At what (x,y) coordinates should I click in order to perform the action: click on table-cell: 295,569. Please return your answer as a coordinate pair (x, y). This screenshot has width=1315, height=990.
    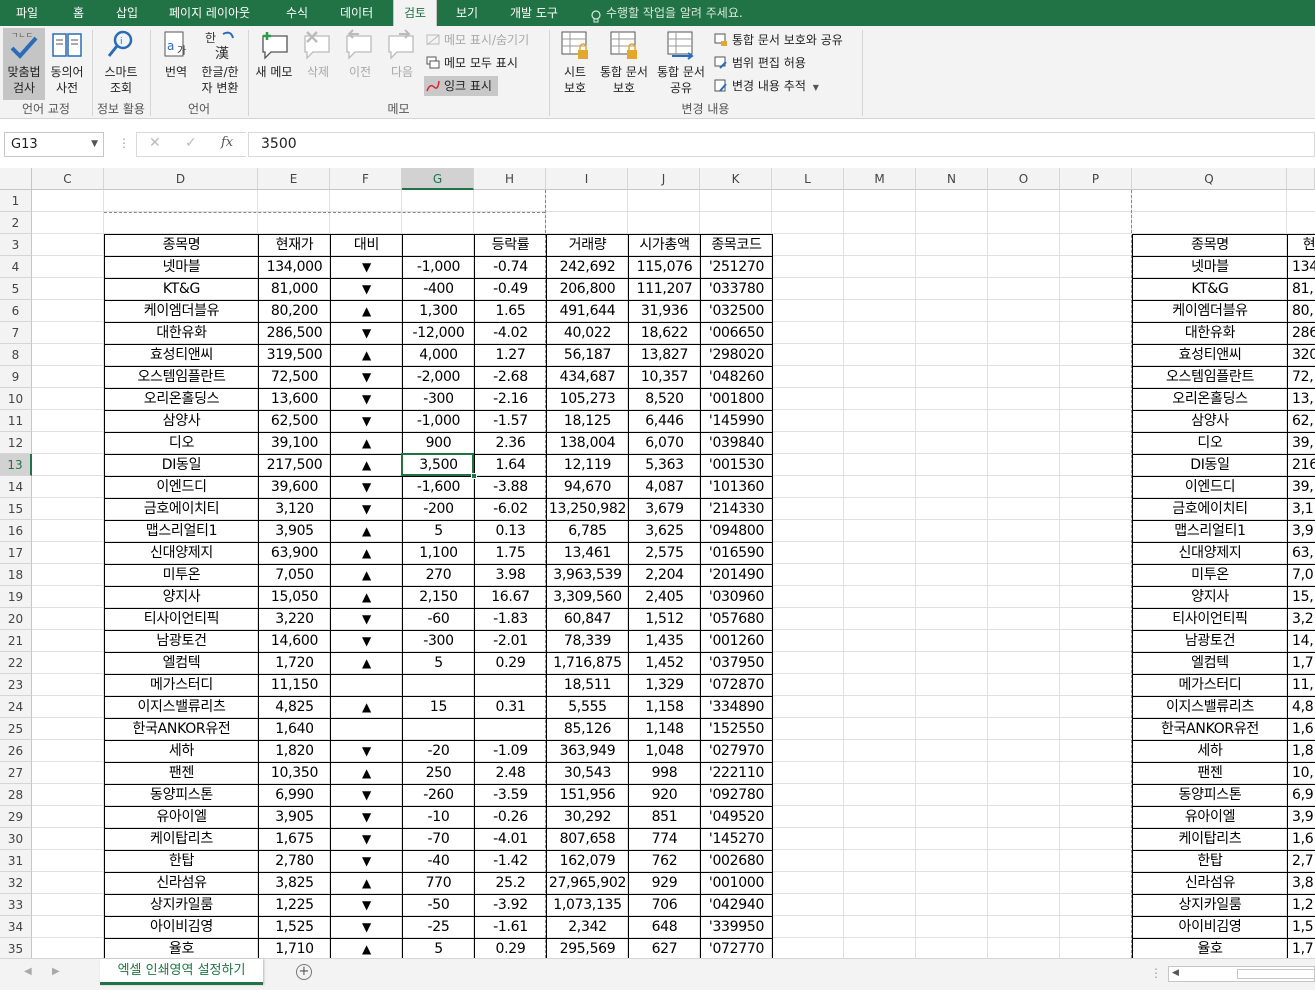
    Looking at the image, I should click on (587, 949).